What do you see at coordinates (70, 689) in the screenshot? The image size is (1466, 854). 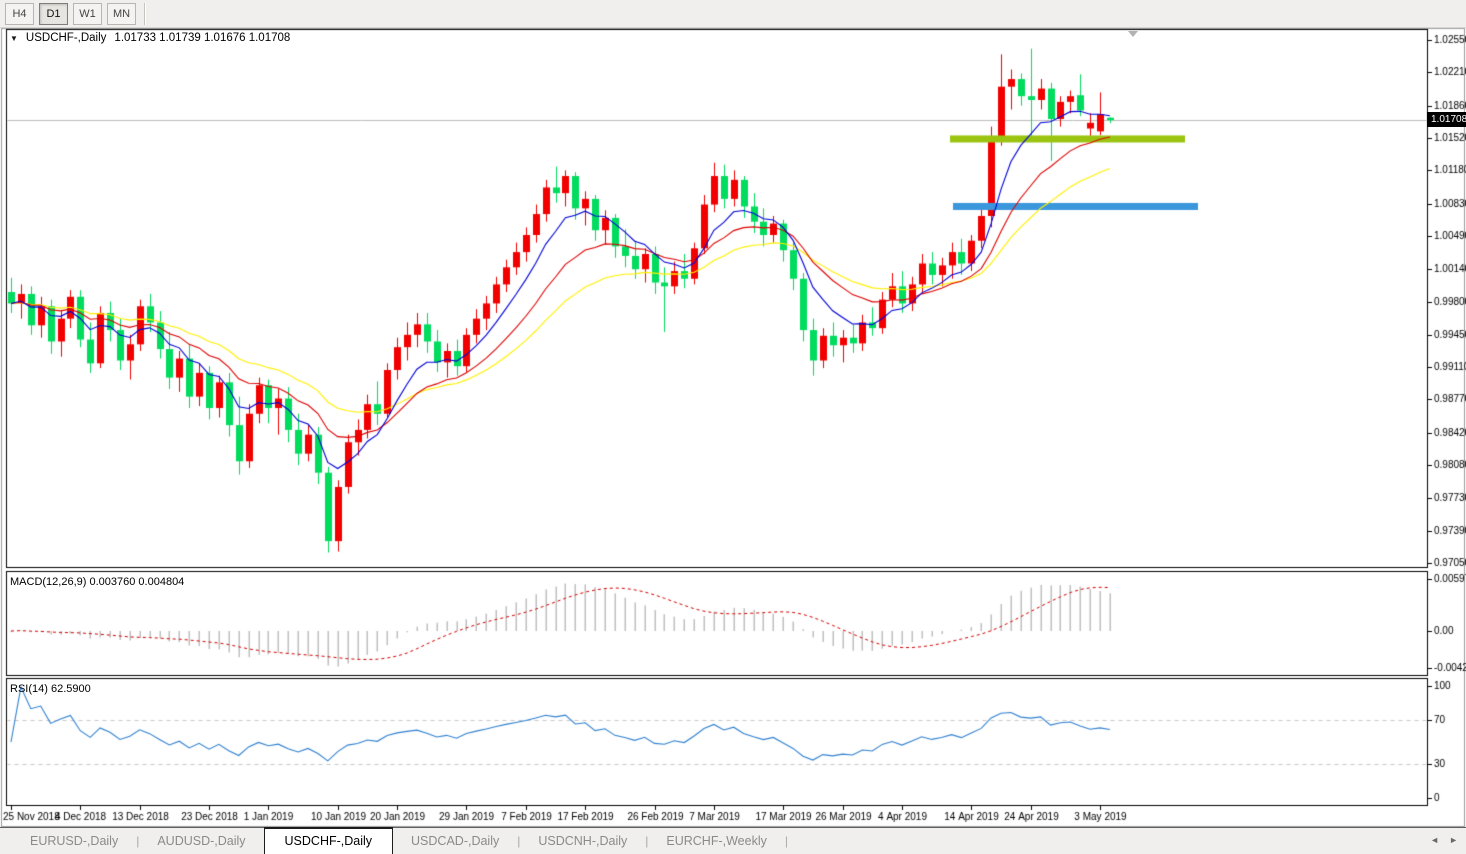 I see `rsi-value: 62.5900` at bounding box center [70, 689].